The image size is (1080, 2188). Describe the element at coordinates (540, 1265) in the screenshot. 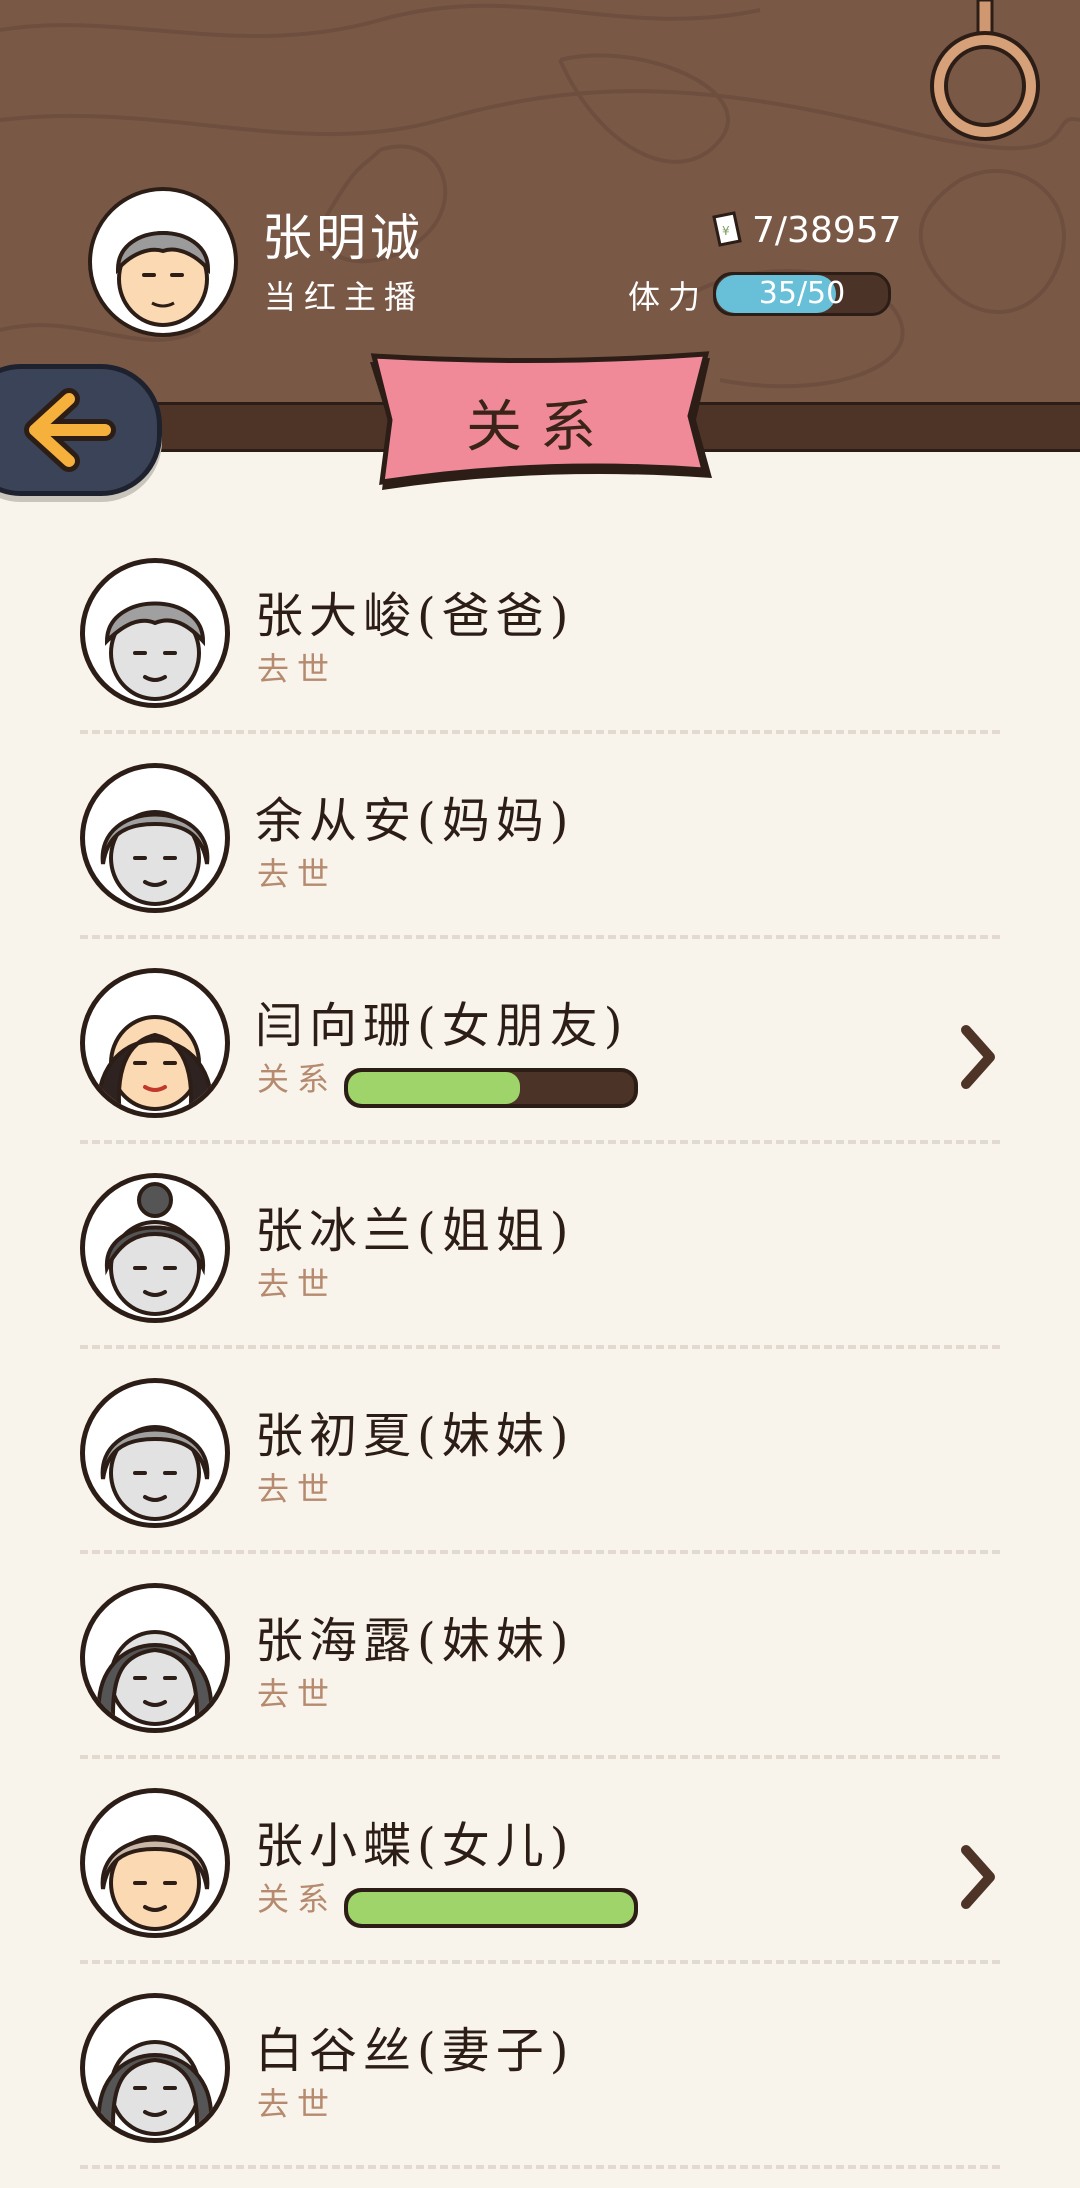

I see `relationship-row: 张冰兰(姐姐) 去世` at that location.